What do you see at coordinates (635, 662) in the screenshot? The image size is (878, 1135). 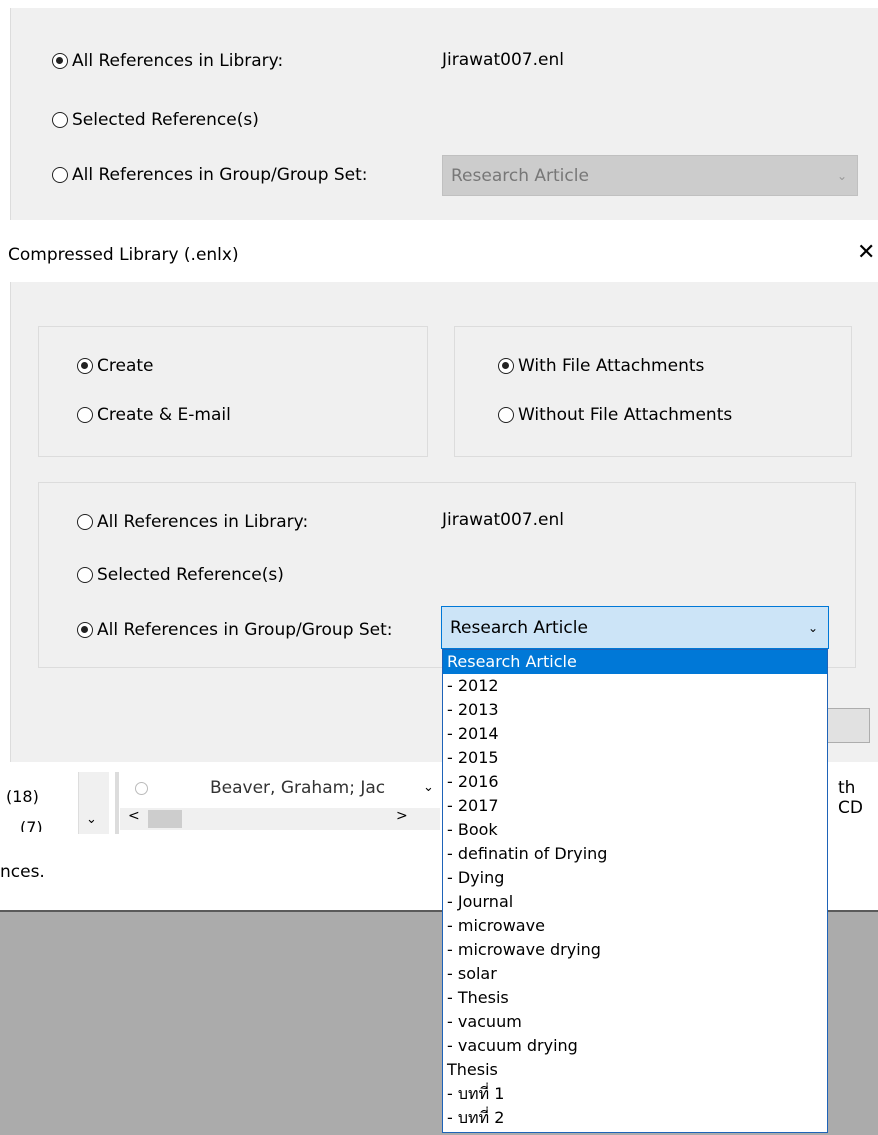 I see `dropdown-item: Research Article` at bounding box center [635, 662].